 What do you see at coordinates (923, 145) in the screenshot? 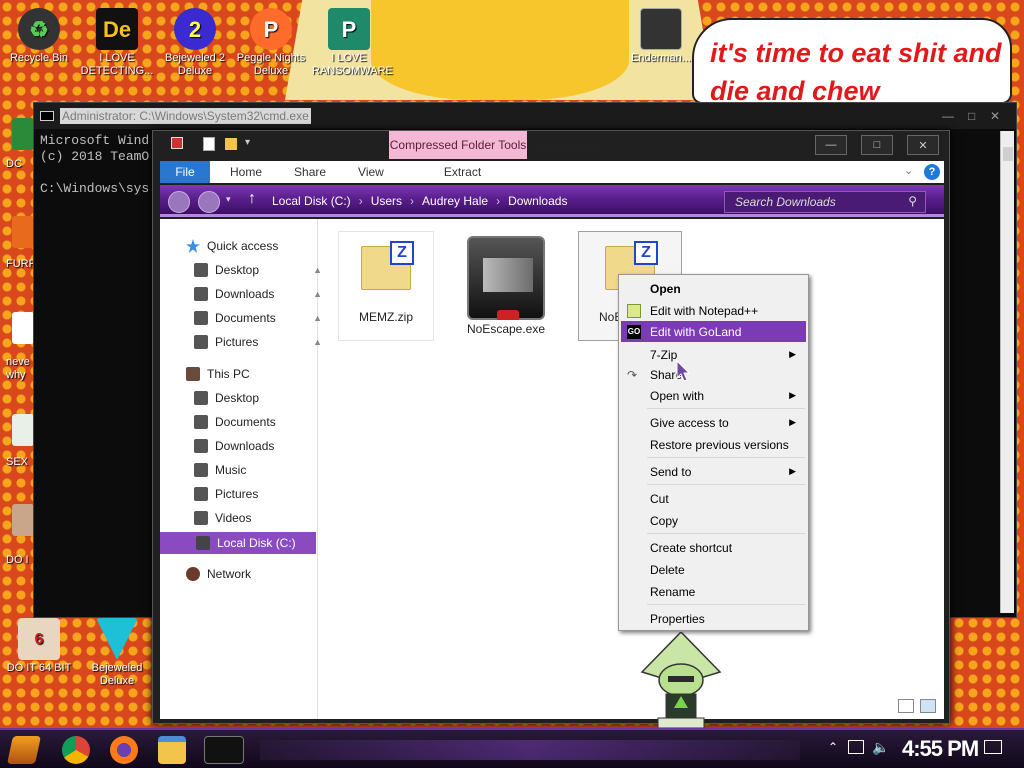
I see `close-button: ✕` at bounding box center [923, 145].